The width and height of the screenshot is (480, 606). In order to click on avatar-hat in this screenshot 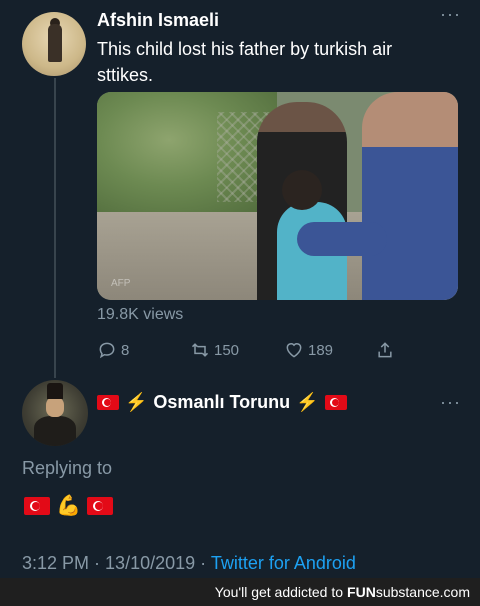, I will do `click(55, 391)`.